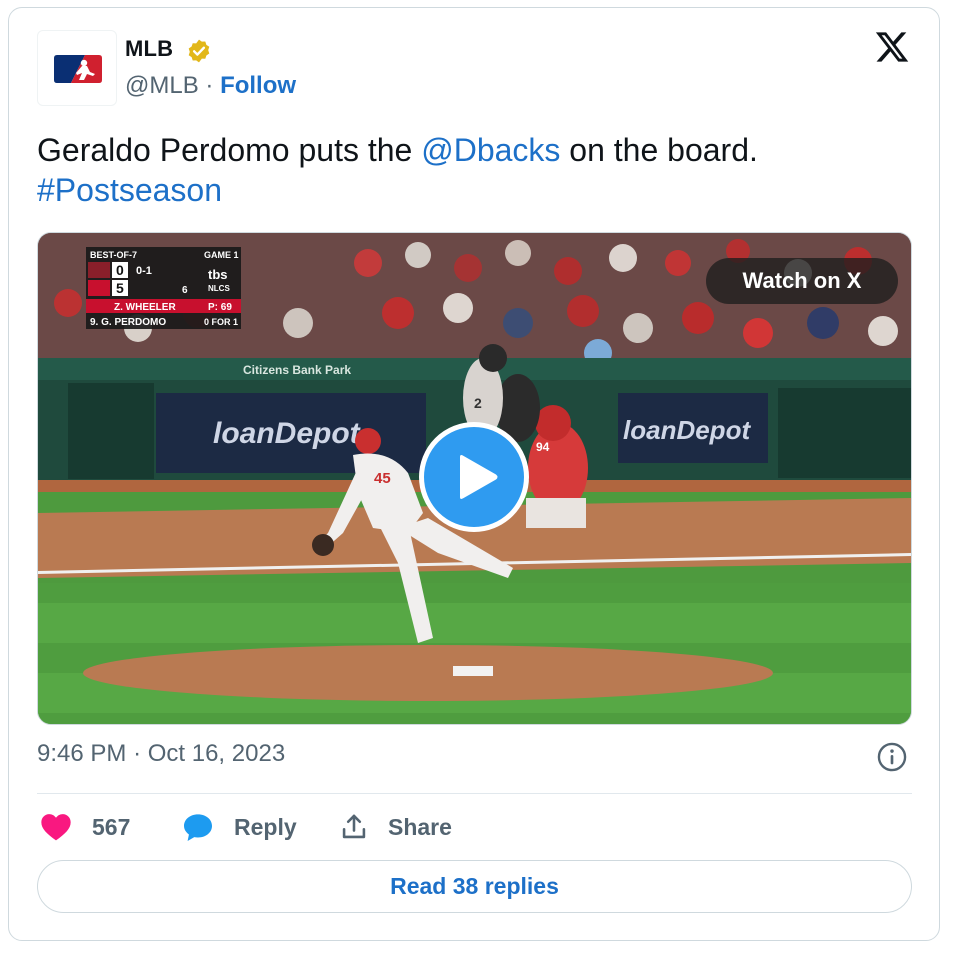 Image resolution: width=954 pixels, height=954 pixels. I want to click on tweet-text-before: Geraldo Perdomo puts the, so click(229, 150).